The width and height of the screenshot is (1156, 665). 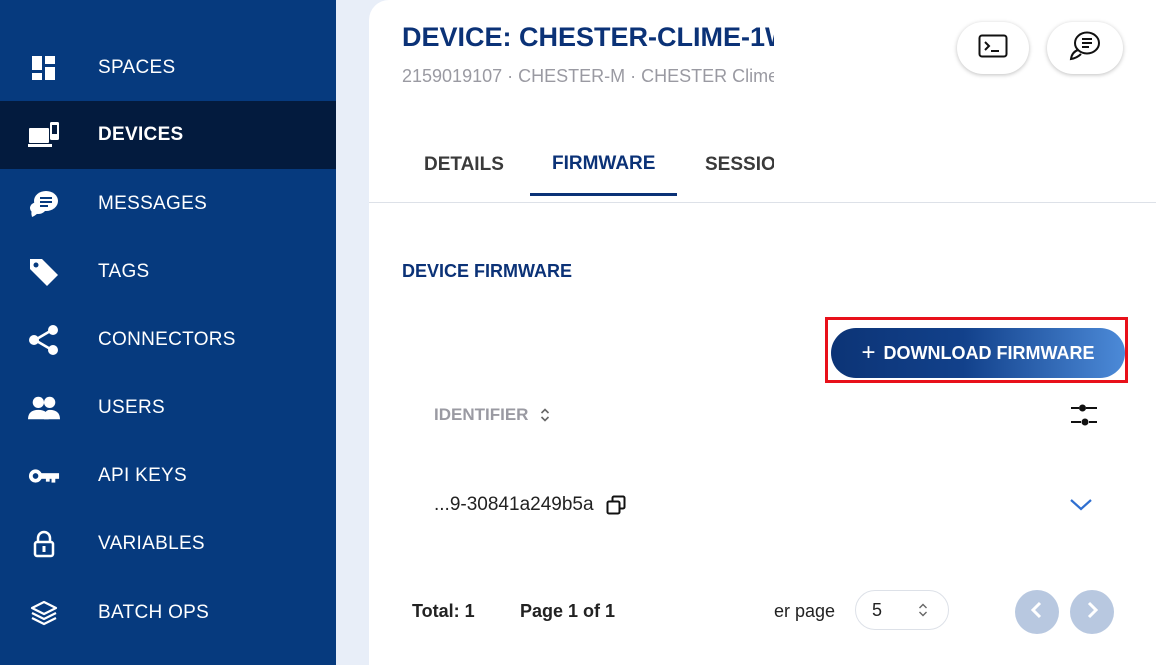 What do you see at coordinates (168, 408) in the screenshot?
I see `sidebar-item-users: USERS` at bounding box center [168, 408].